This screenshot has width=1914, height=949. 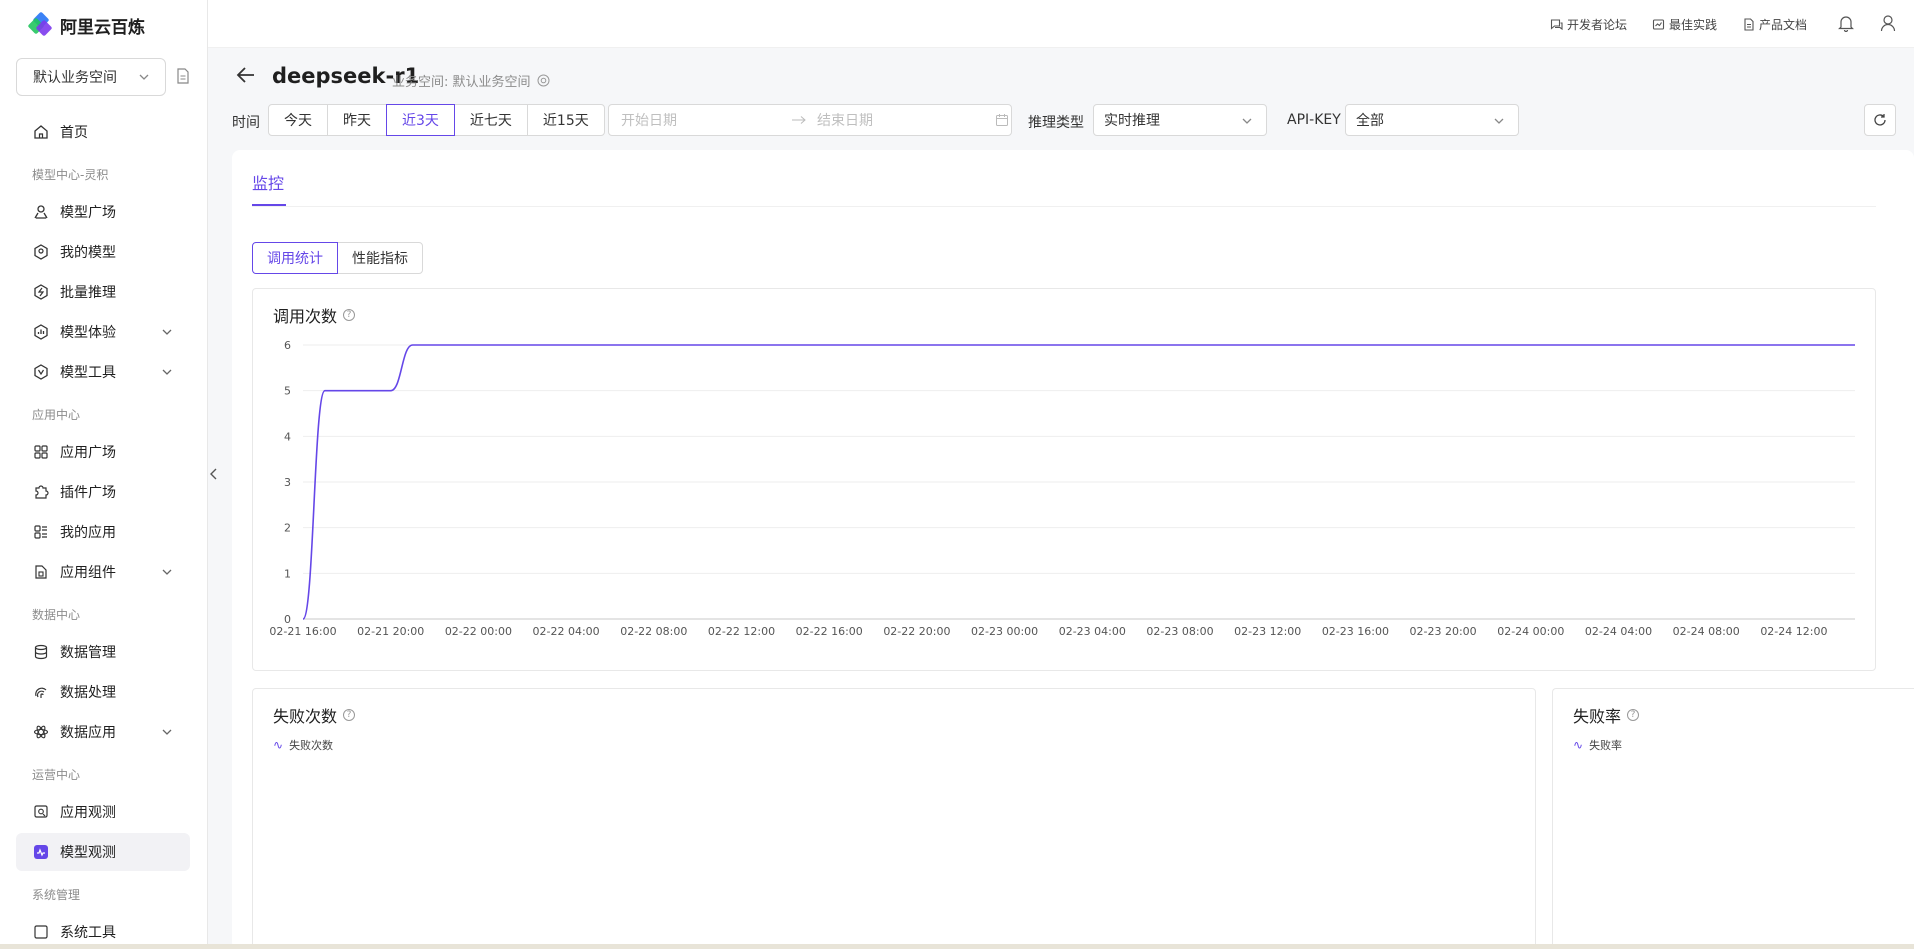 What do you see at coordinates (314, 715) in the screenshot?
I see `fail-count-title: 失败次数 ?` at bounding box center [314, 715].